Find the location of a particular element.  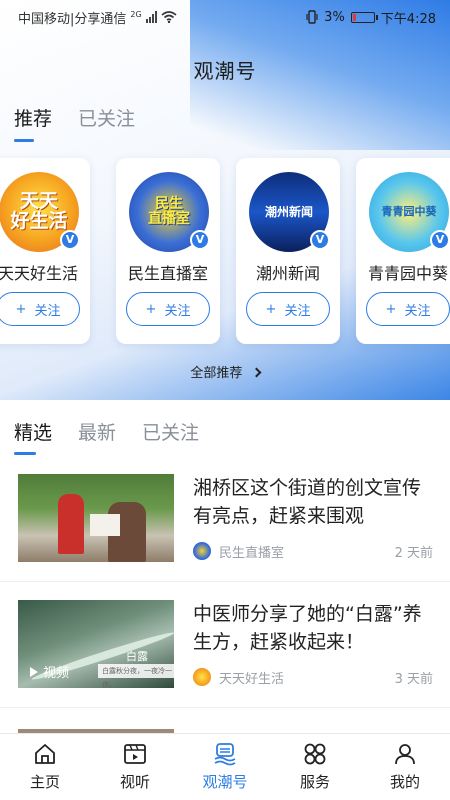

section-tab-indicator is located at coordinates (25, 453).